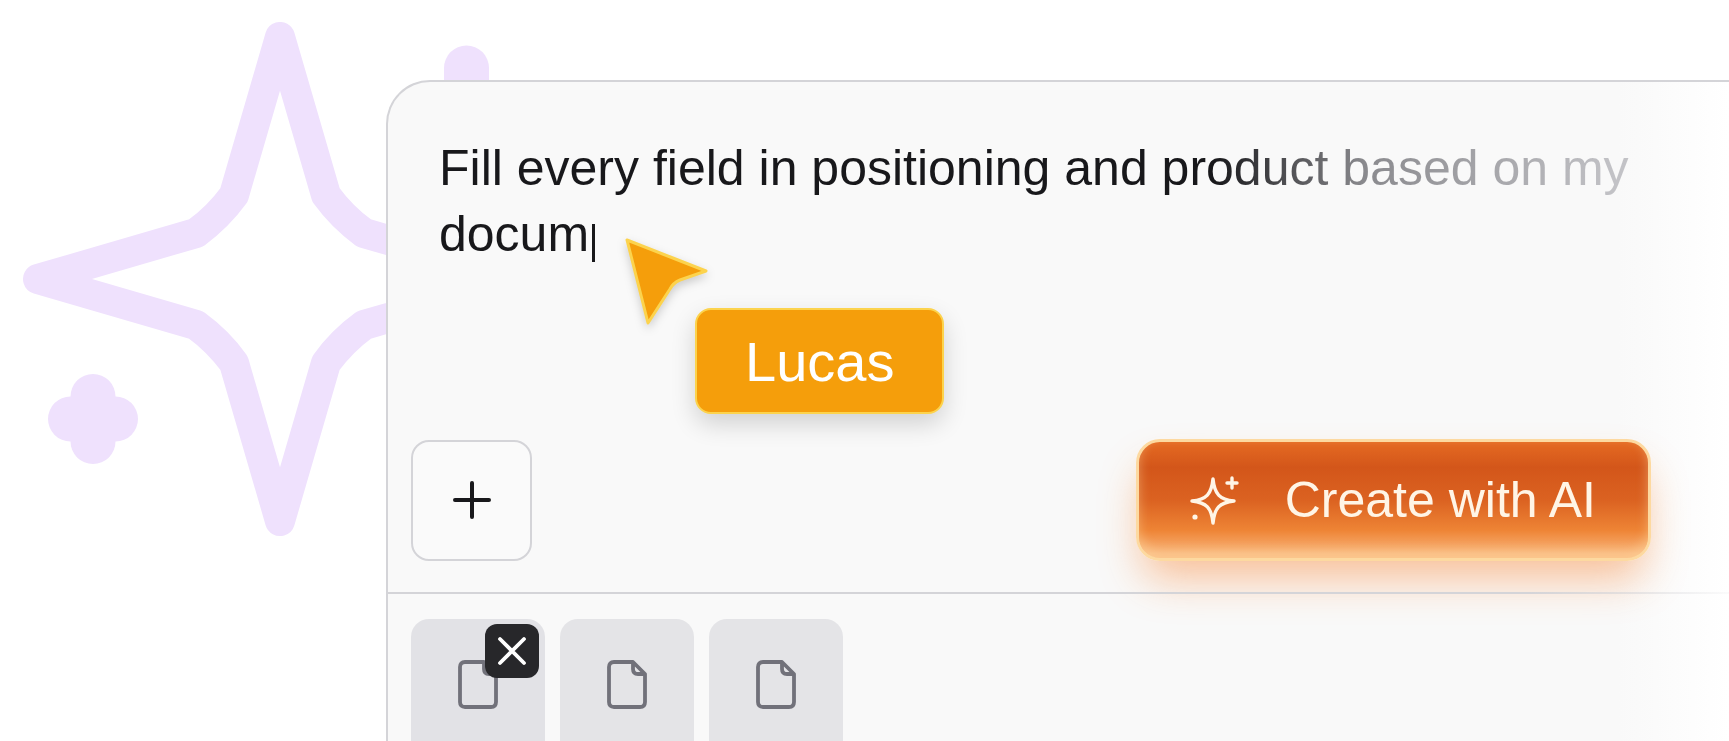  I want to click on collaborator-name-tag: Lucas, so click(820, 361).